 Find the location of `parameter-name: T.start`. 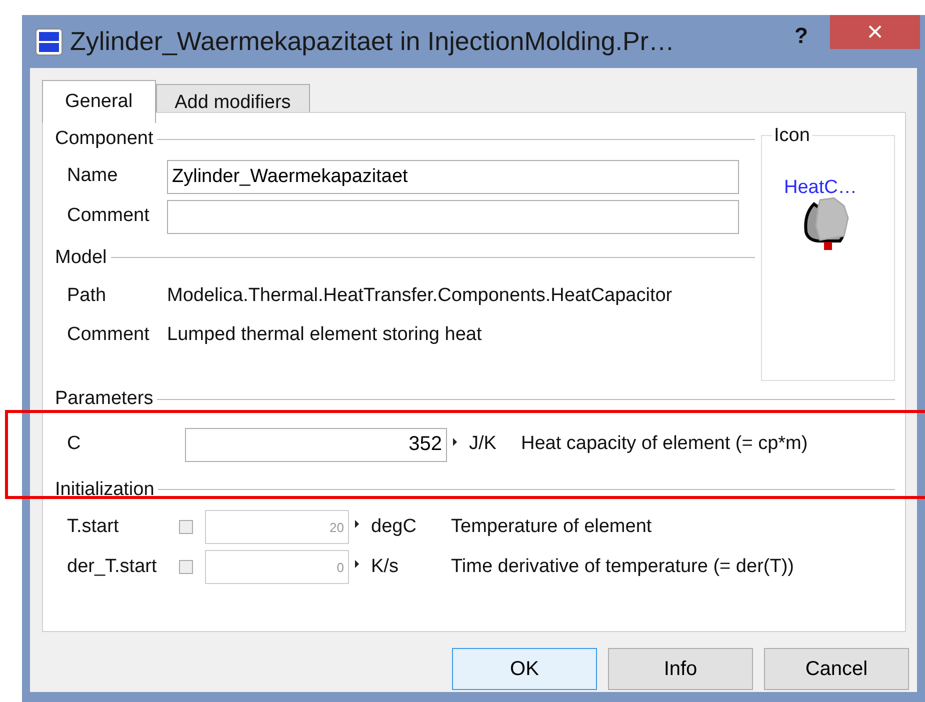

parameter-name: T.start is located at coordinates (93, 526).